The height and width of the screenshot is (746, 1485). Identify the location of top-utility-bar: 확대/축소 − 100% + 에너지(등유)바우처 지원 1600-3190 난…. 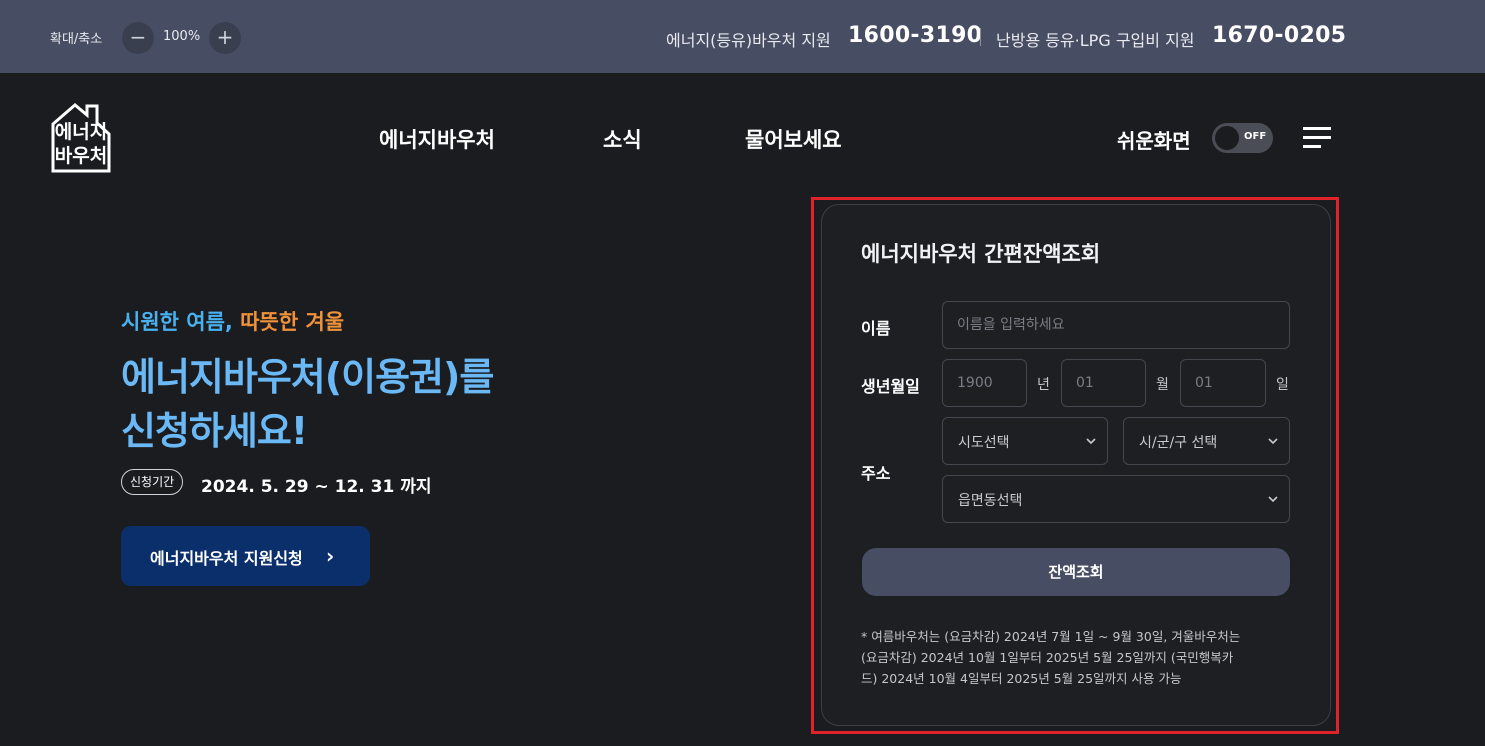
(742, 36).